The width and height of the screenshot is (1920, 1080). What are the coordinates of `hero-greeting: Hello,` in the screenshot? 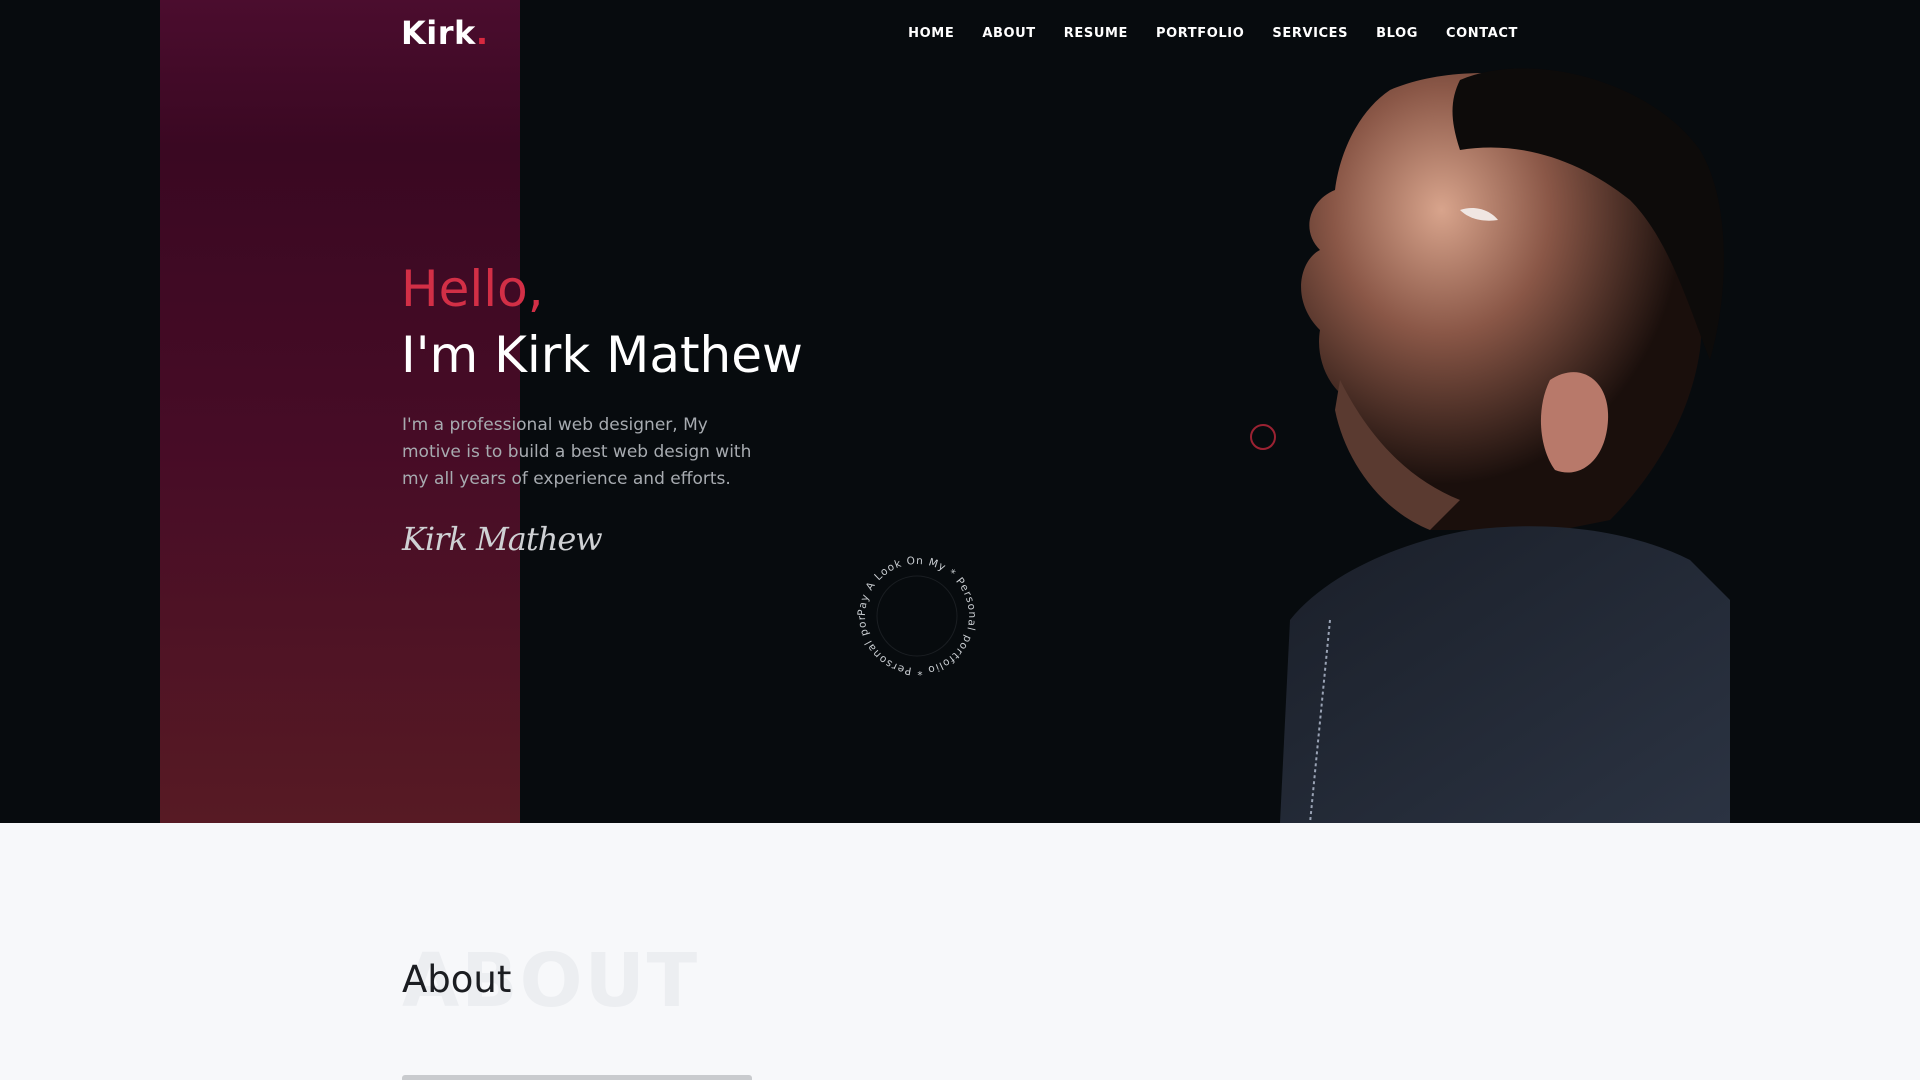 It's located at (472, 289).